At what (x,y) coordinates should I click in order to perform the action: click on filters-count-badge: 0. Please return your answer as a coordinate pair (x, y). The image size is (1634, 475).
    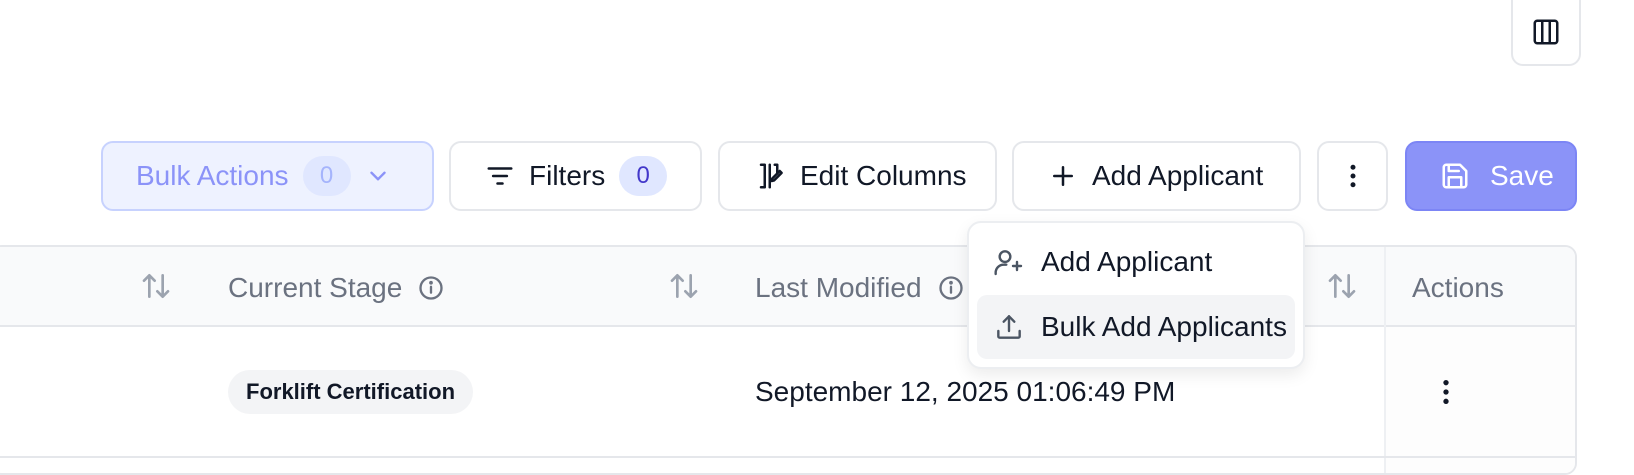
    Looking at the image, I should click on (643, 176).